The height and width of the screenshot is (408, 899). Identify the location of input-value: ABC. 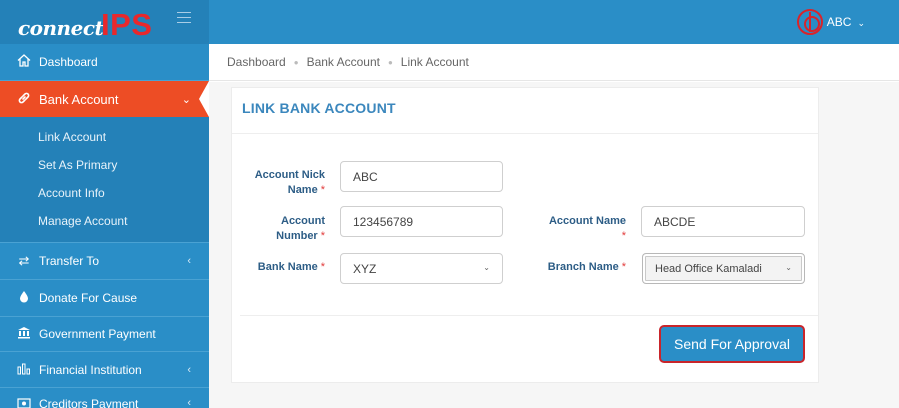
(365, 176).